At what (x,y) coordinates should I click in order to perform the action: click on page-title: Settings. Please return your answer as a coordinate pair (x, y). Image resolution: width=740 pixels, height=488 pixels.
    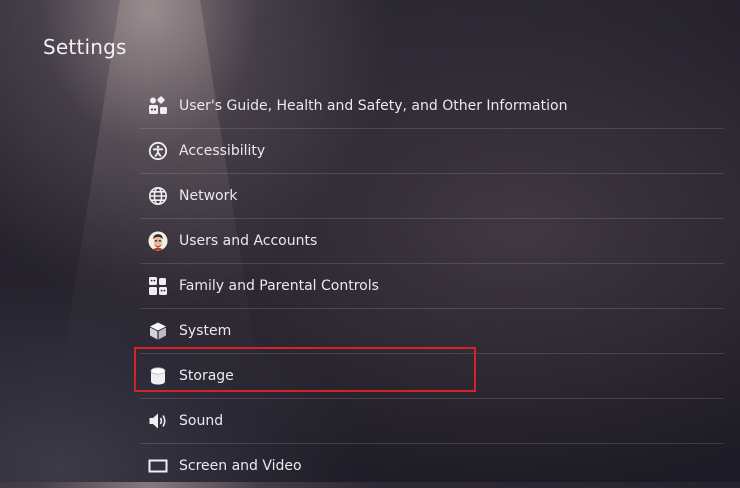
    Looking at the image, I should click on (85, 47).